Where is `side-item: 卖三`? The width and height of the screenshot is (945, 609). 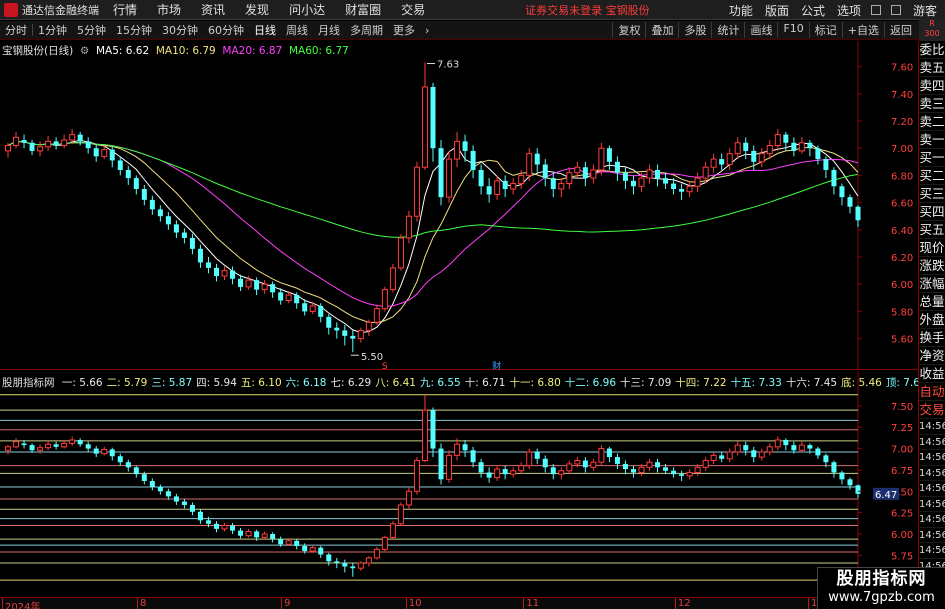
side-item: 卖三 is located at coordinates (932, 104).